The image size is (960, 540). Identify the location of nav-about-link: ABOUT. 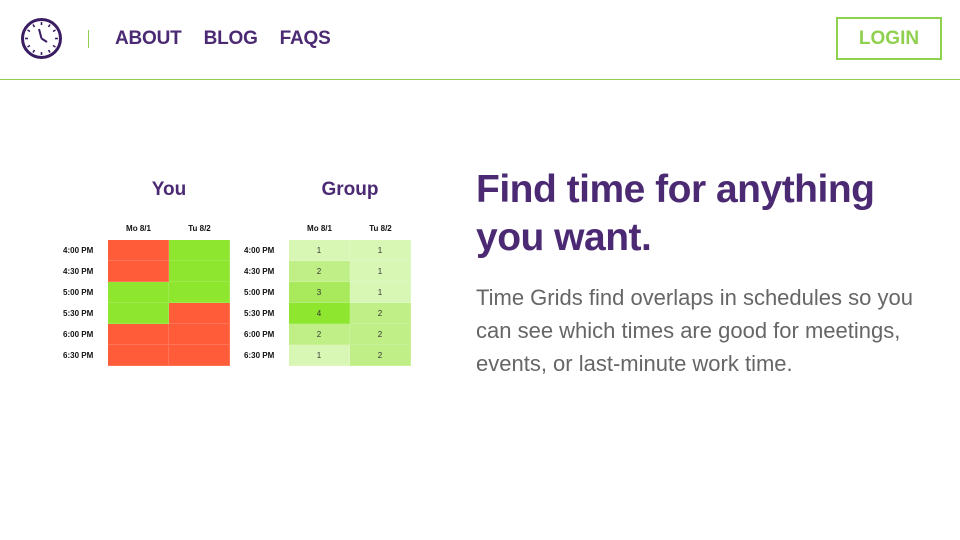
(148, 39).